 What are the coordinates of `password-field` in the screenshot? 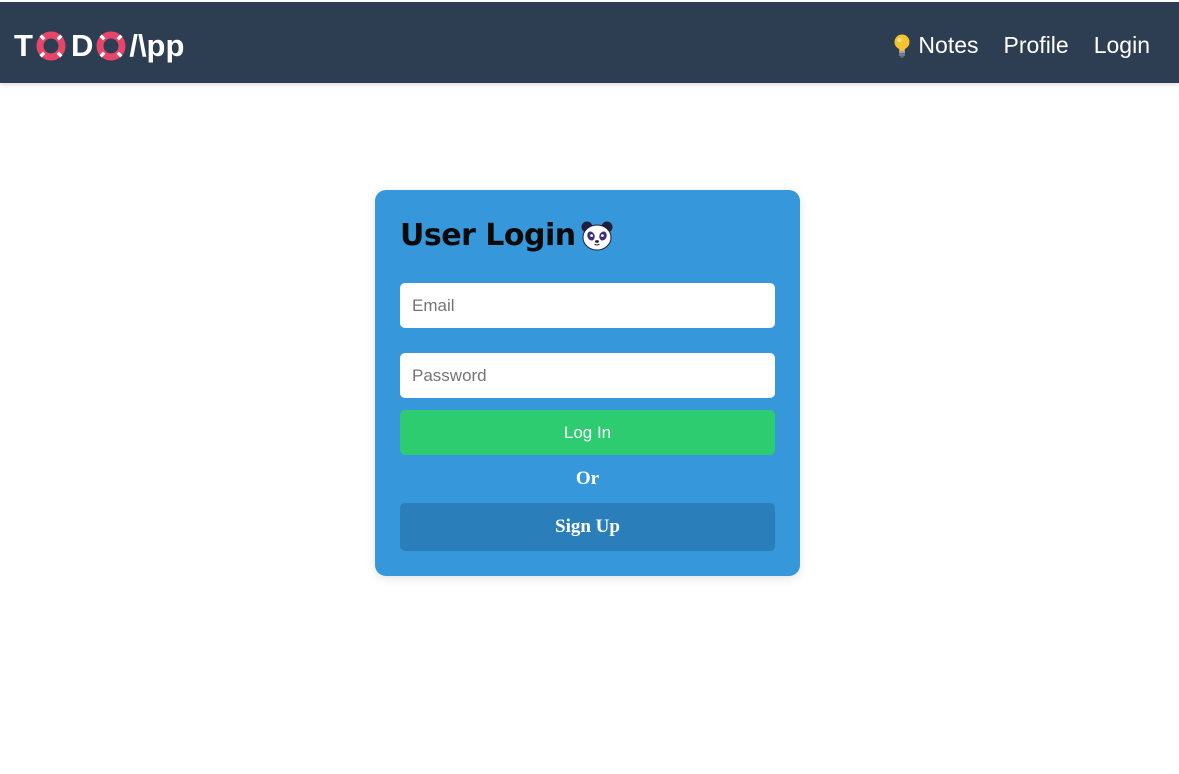 It's located at (587, 375).